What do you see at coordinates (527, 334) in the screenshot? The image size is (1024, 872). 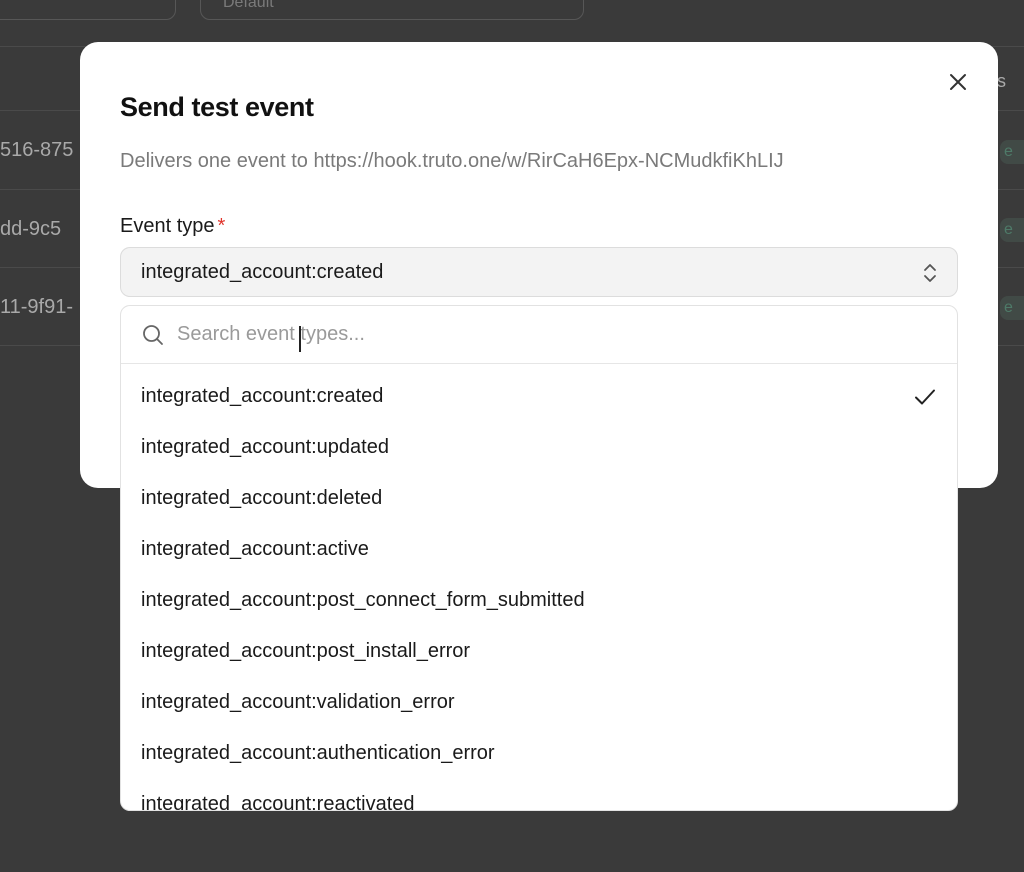 I see `search-input` at bounding box center [527, 334].